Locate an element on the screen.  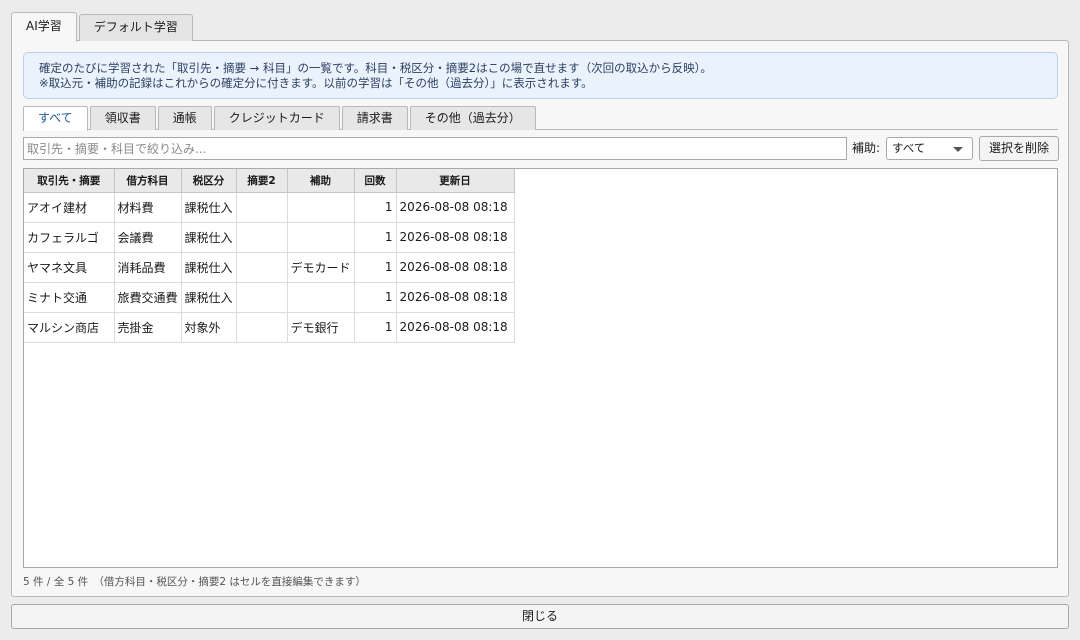
cell-debit-account: 消耗品費 is located at coordinates (148, 267).